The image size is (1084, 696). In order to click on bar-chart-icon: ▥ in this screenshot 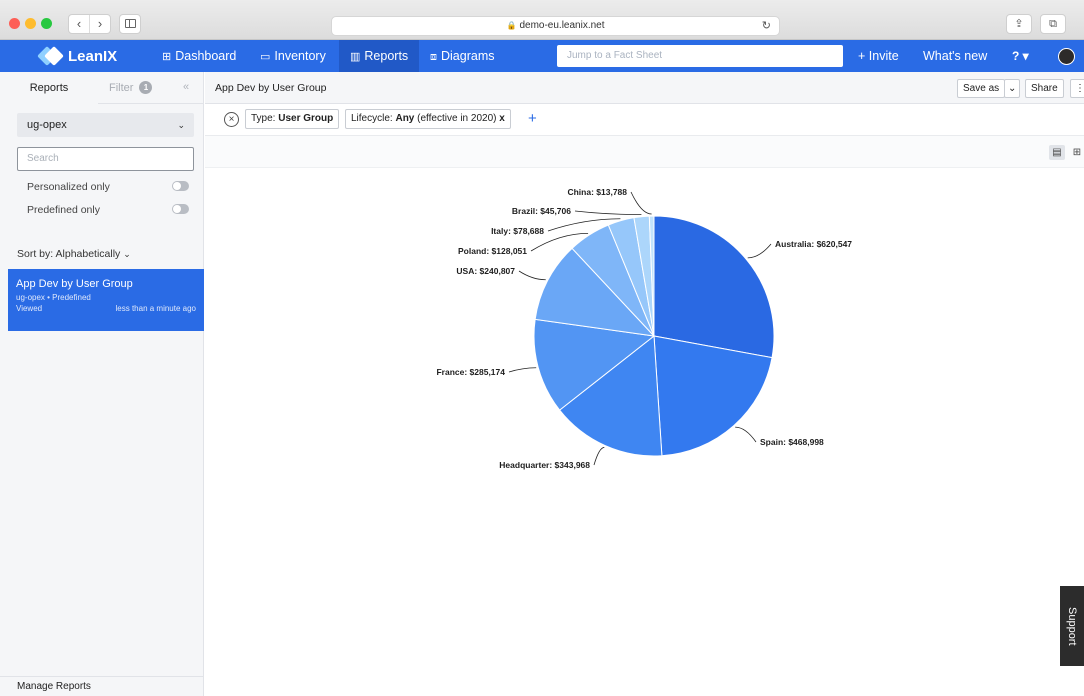, I will do `click(355, 57)`.